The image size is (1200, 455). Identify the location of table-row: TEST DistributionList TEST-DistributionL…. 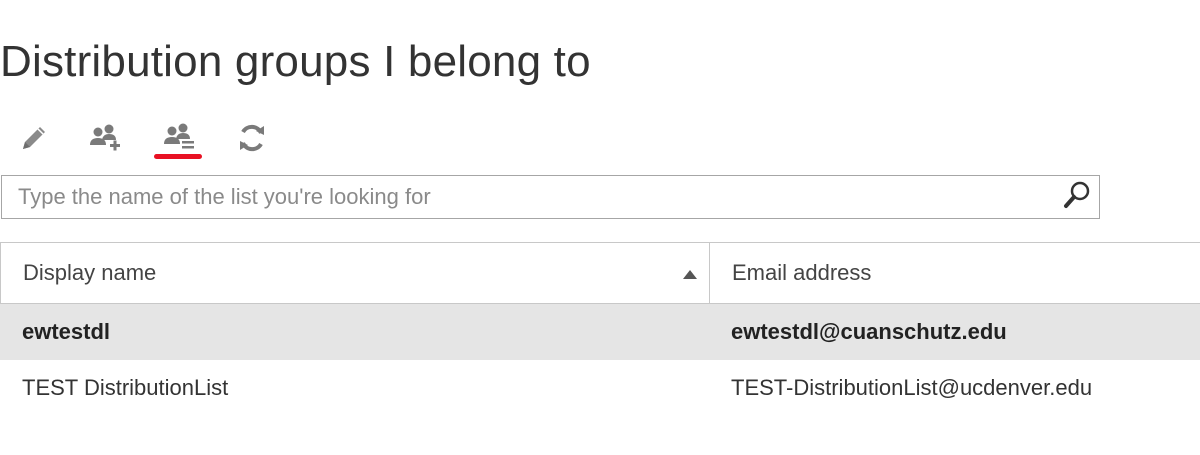
(600, 388).